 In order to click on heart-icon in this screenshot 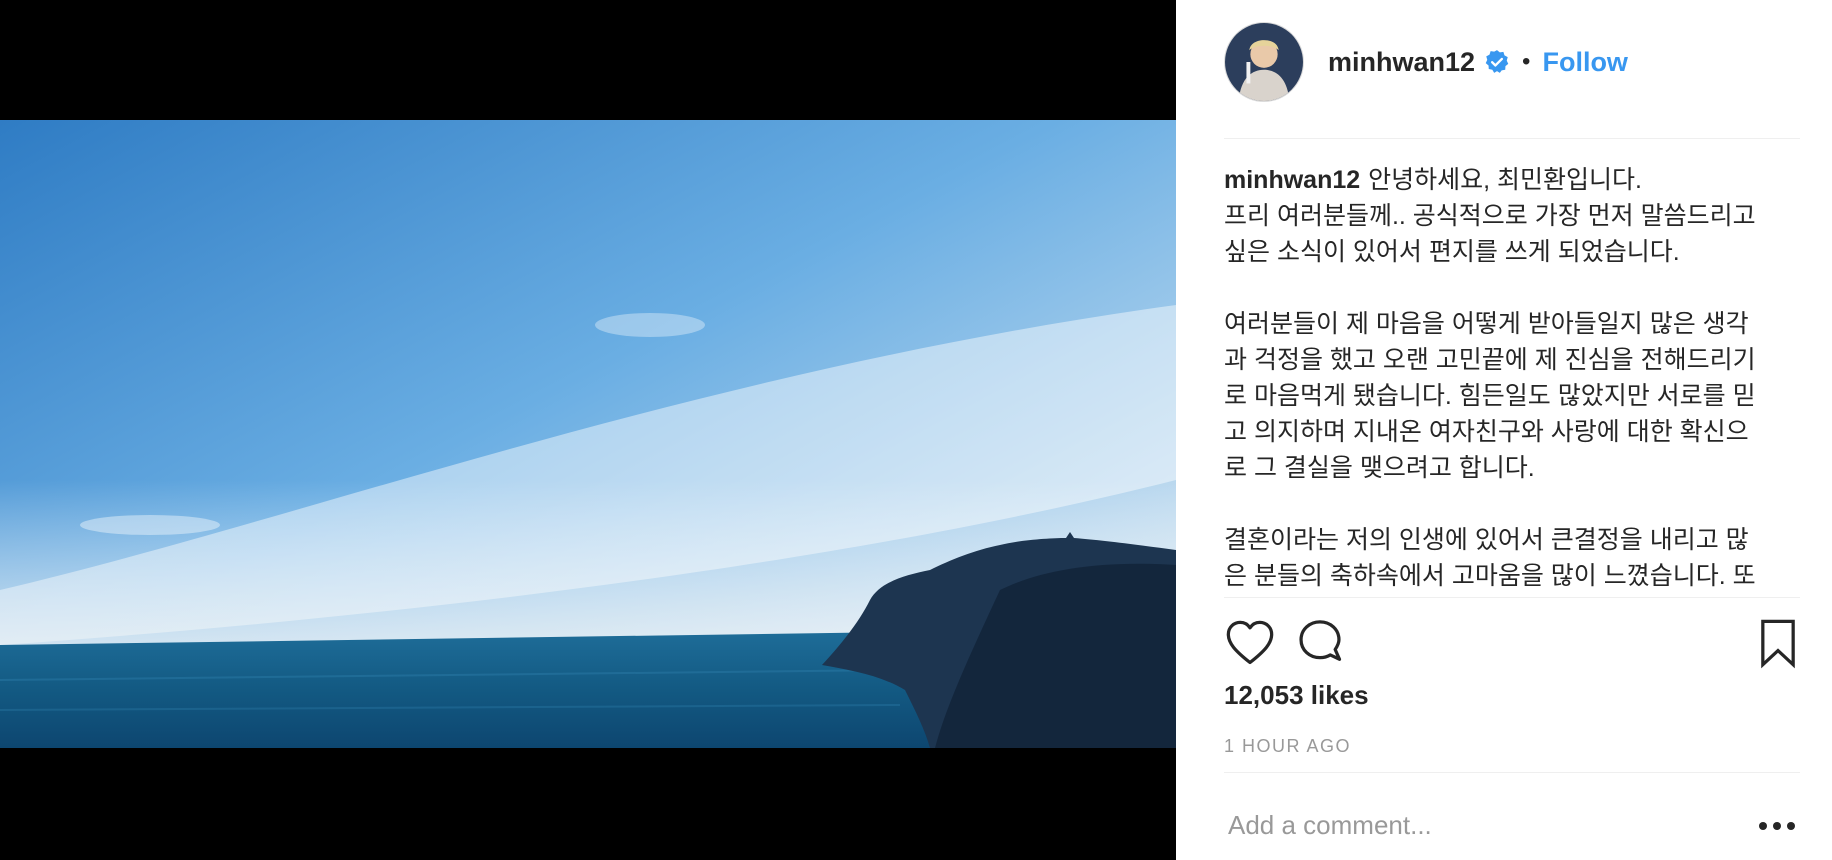, I will do `click(1250, 642)`.